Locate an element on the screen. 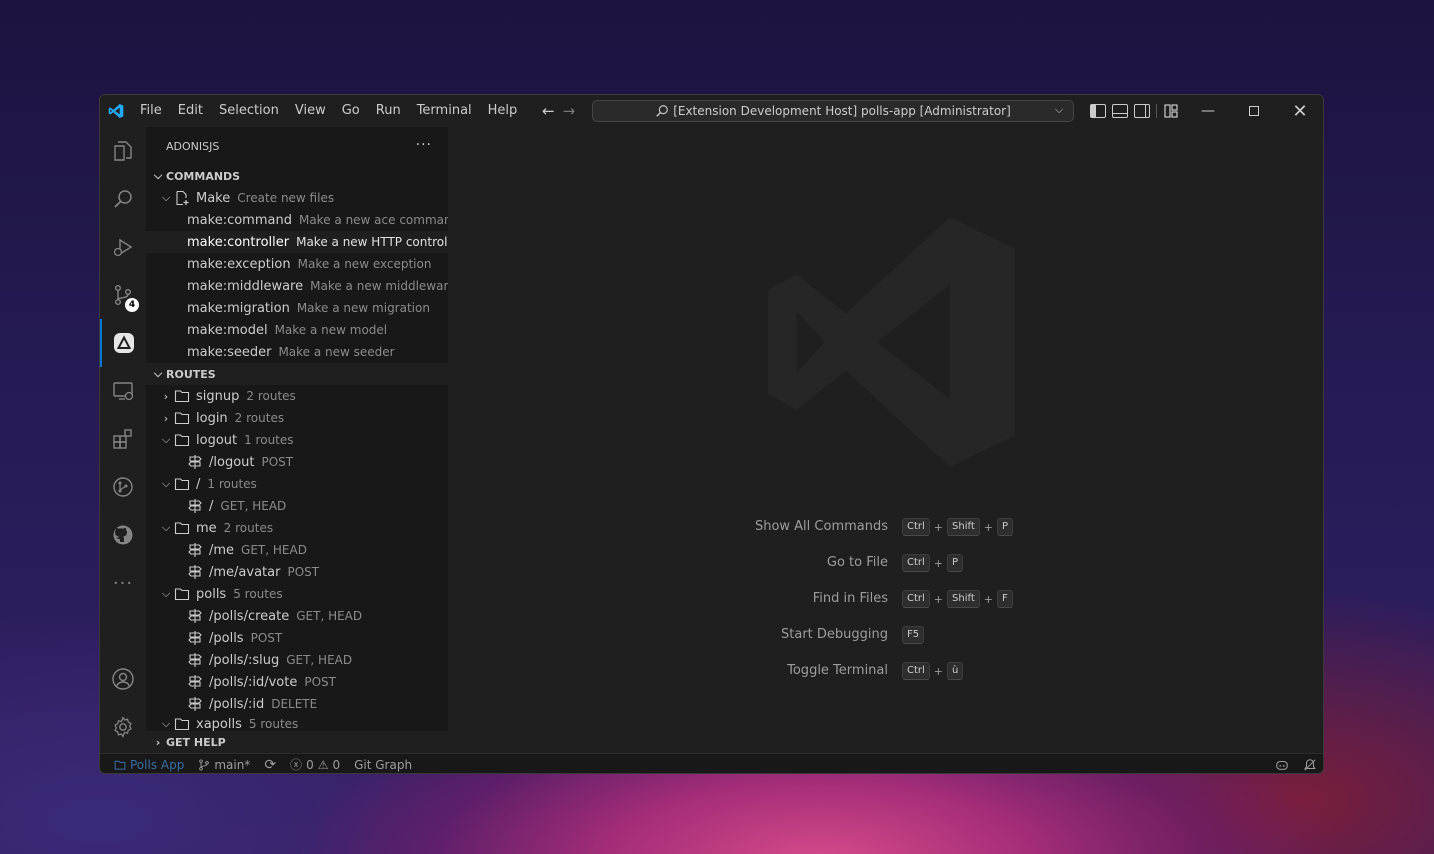 The width and height of the screenshot is (1434, 854). command-item: make:seeder Make a new seeder is located at coordinates (297, 352).